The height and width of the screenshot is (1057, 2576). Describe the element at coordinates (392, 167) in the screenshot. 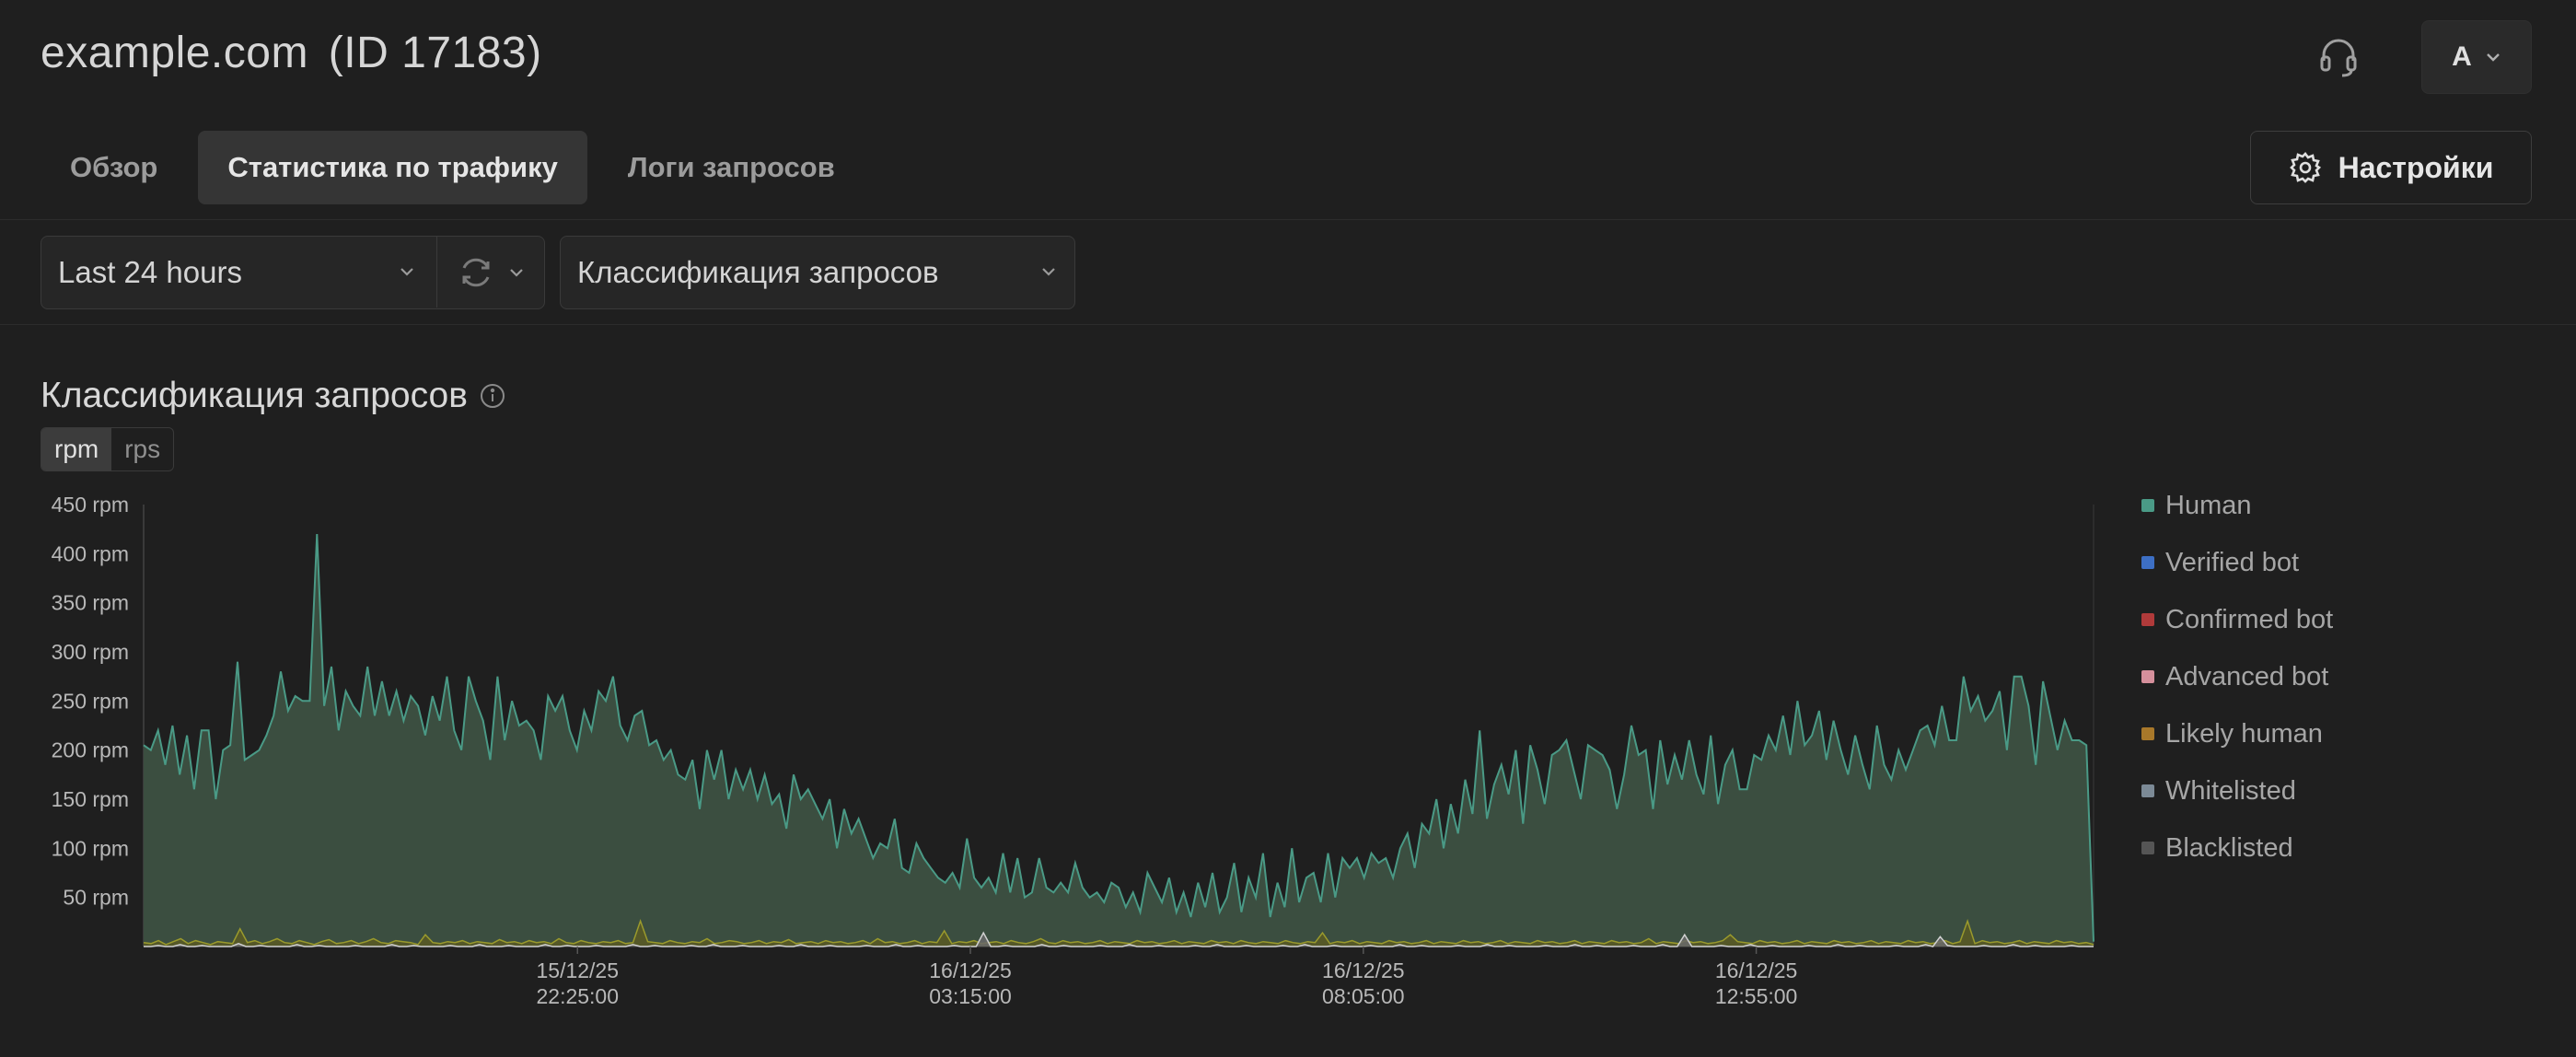

I see `tab-traffic-stats: Статистика по трафику` at that location.